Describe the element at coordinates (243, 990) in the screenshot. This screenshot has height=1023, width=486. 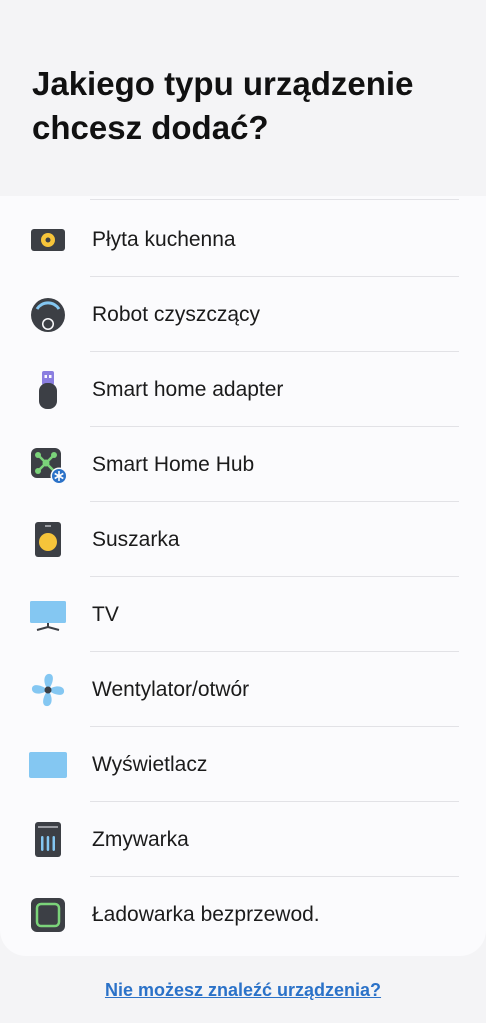
I see `cant-find-device-link: Nie możesz znaleźć urządzenia?` at that location.